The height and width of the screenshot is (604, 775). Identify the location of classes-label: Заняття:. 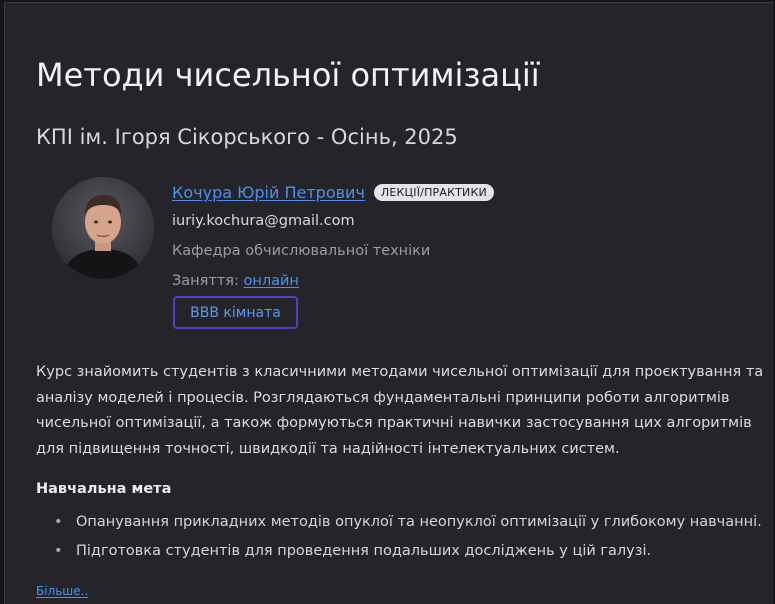
(205, 281).